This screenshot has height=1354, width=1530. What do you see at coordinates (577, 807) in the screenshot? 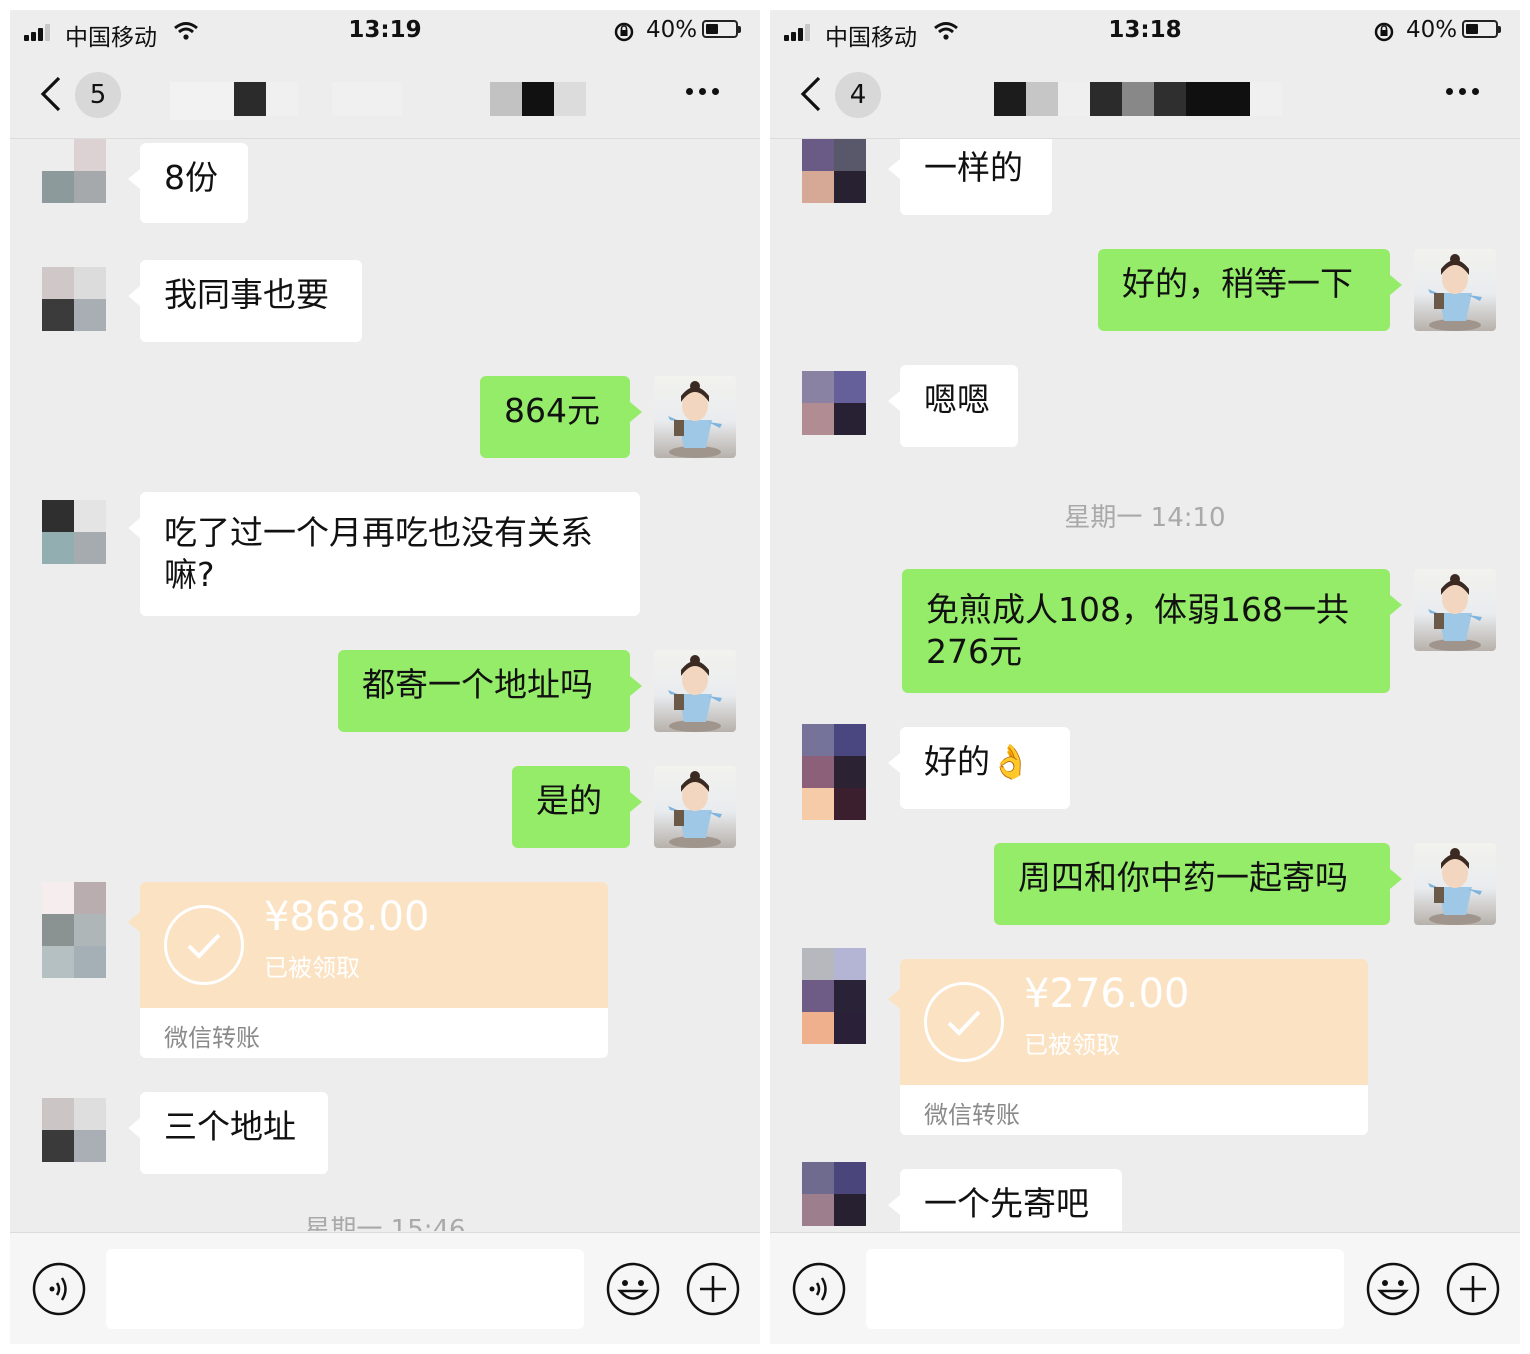
I see `outgoing-message: 是的` at bounding box center [577, 807].